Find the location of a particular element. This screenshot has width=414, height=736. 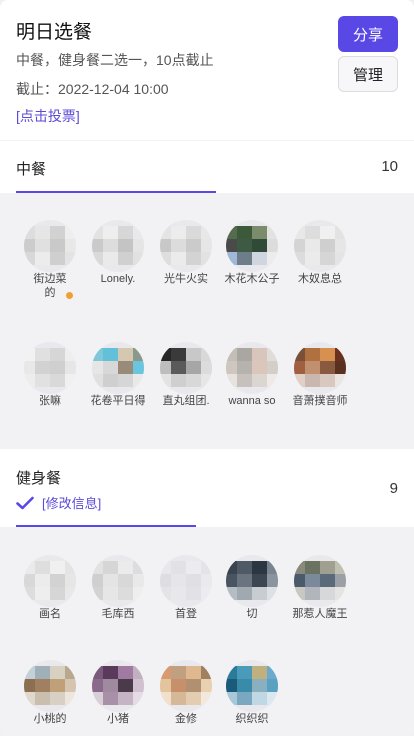

voter-item: wanna so is located at coordinates (252, 375).